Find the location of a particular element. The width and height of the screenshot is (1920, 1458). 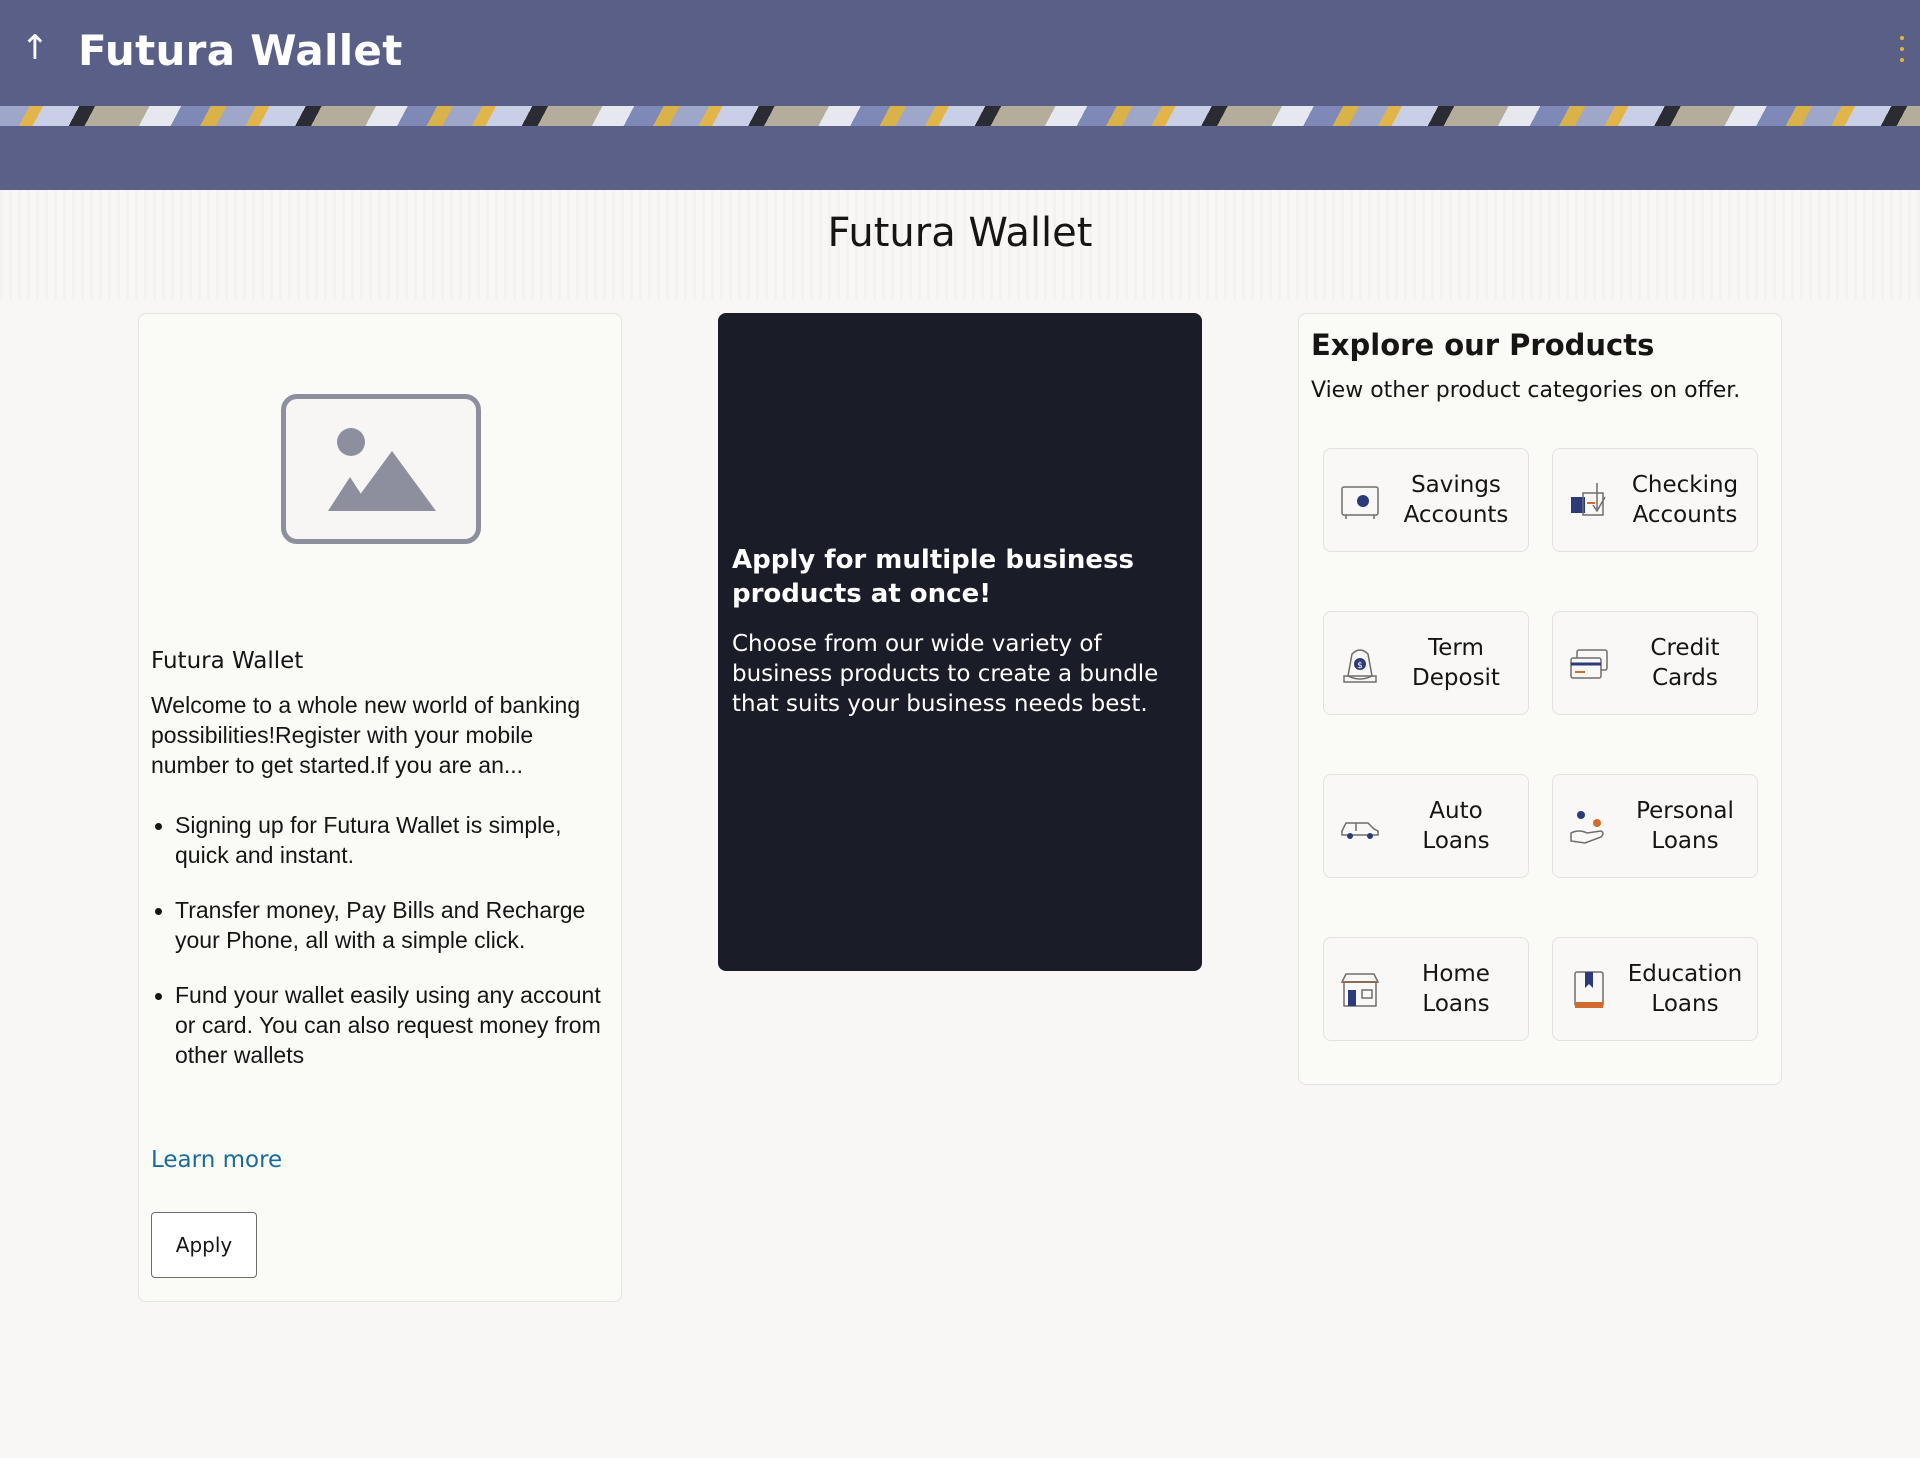

header-bar: ↑ Futura Wallet is located at coordinates (960, 53).